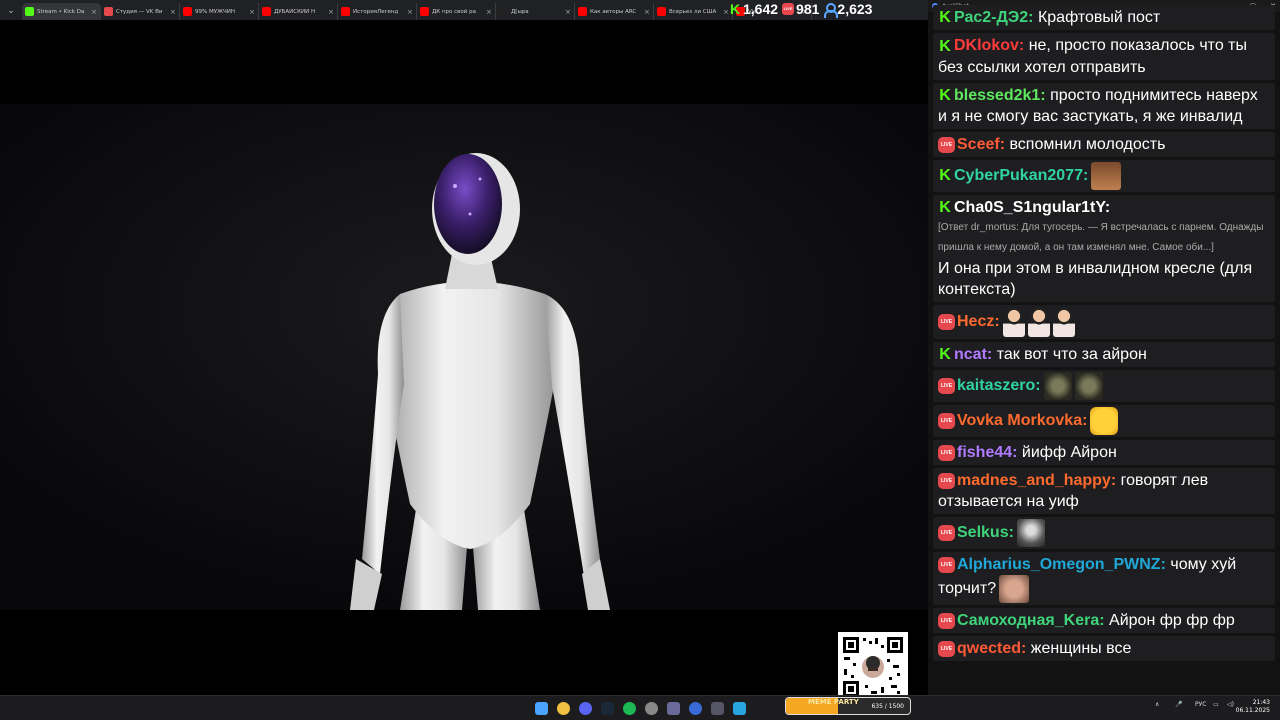  I want to click on chat-username: Hecz:, so click(978, 321).